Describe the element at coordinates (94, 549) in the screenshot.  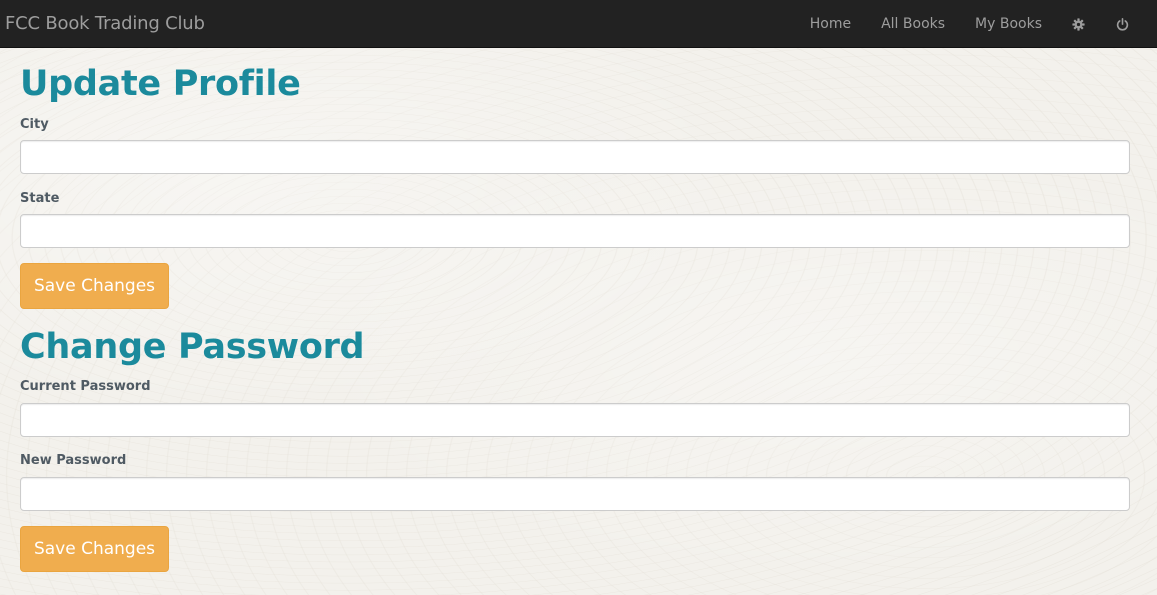
I see `save-password-button: Save Changes` at that location.